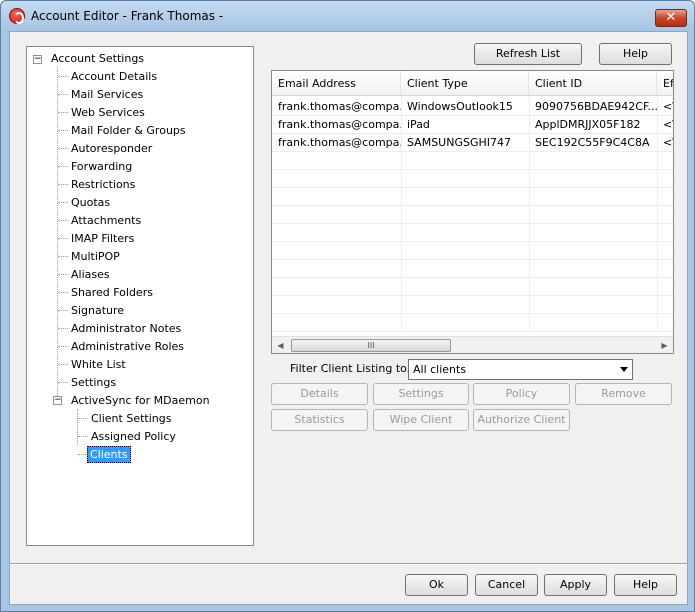 The width and height of the screenshot is (695, 612). What do you see at coordinates (592, 142) in the screenshot?
I see `cell-client-id: SEC192C55F9C4C8A` at bounding box center [592, 142].